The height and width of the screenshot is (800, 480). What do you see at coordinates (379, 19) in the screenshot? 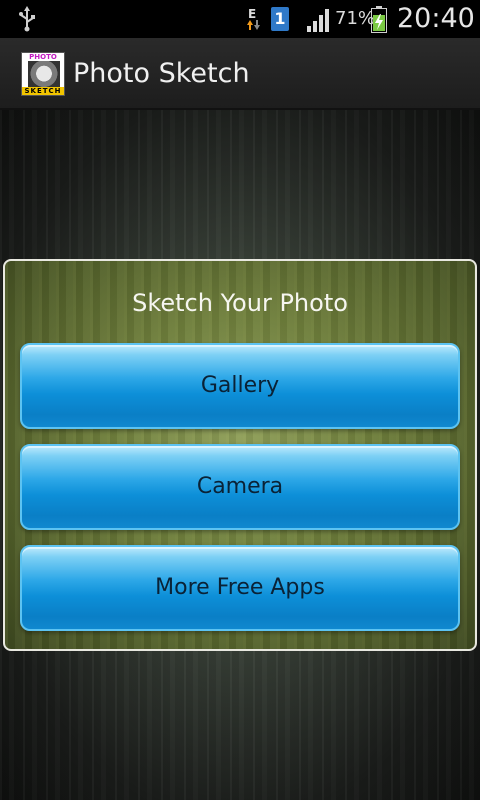
I see `battery-charging-icon` at bounding box center [379, 19].